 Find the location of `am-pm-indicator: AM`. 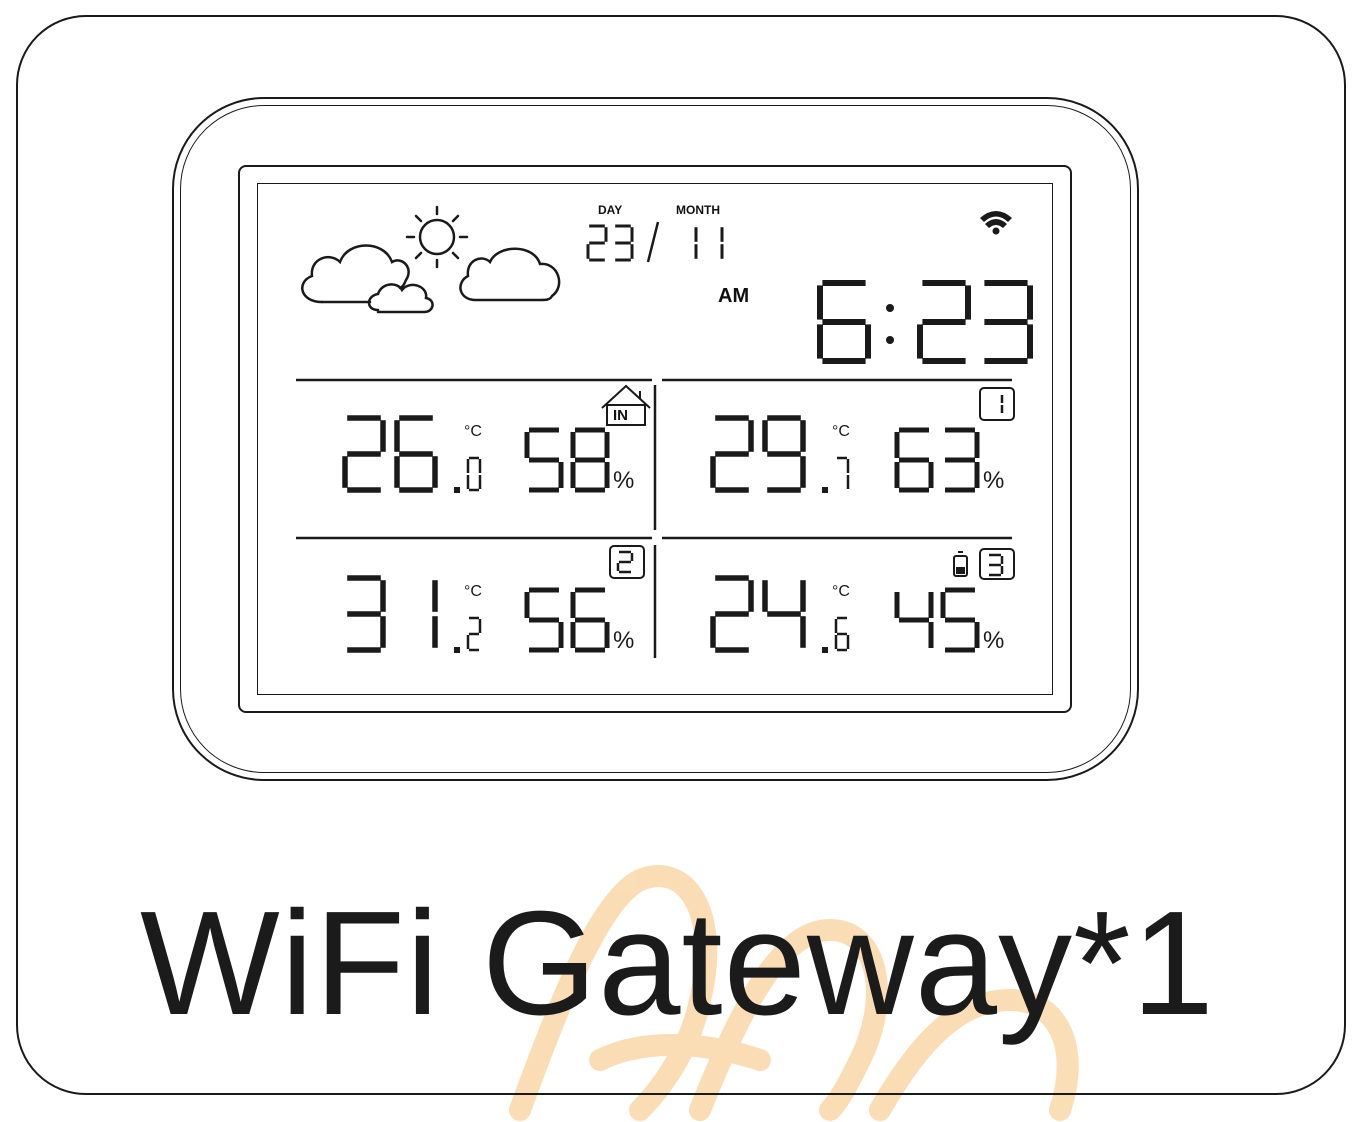

am-pm-indicator: AM is located at coordinates (734, 296).